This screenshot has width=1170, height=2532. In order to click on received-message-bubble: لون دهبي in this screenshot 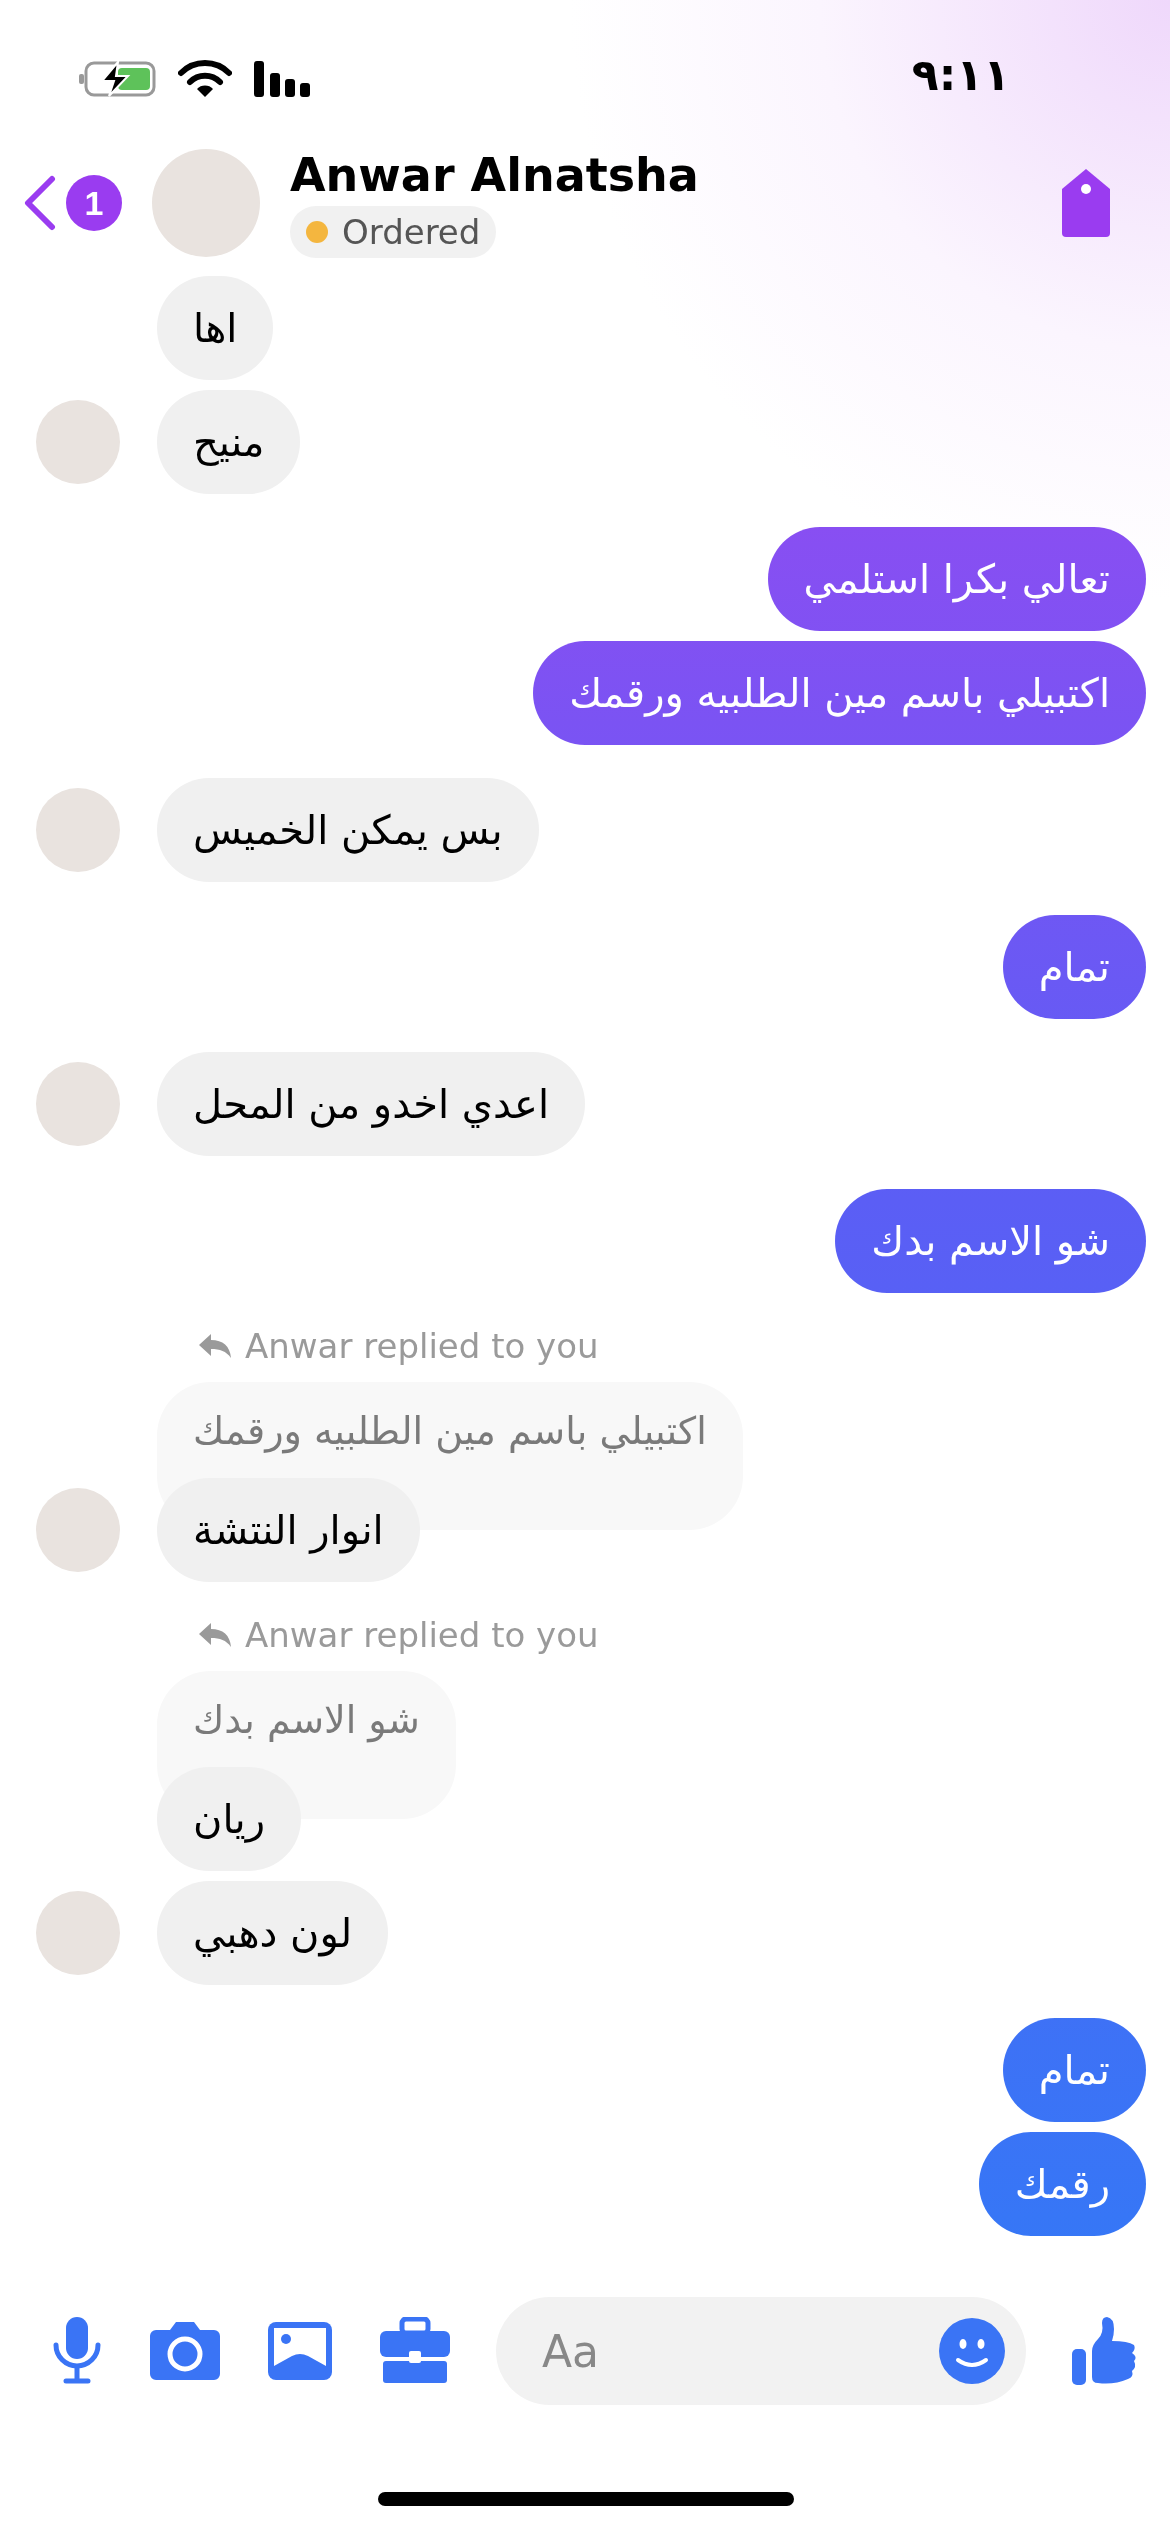, I will do `click(273, 1933)`.